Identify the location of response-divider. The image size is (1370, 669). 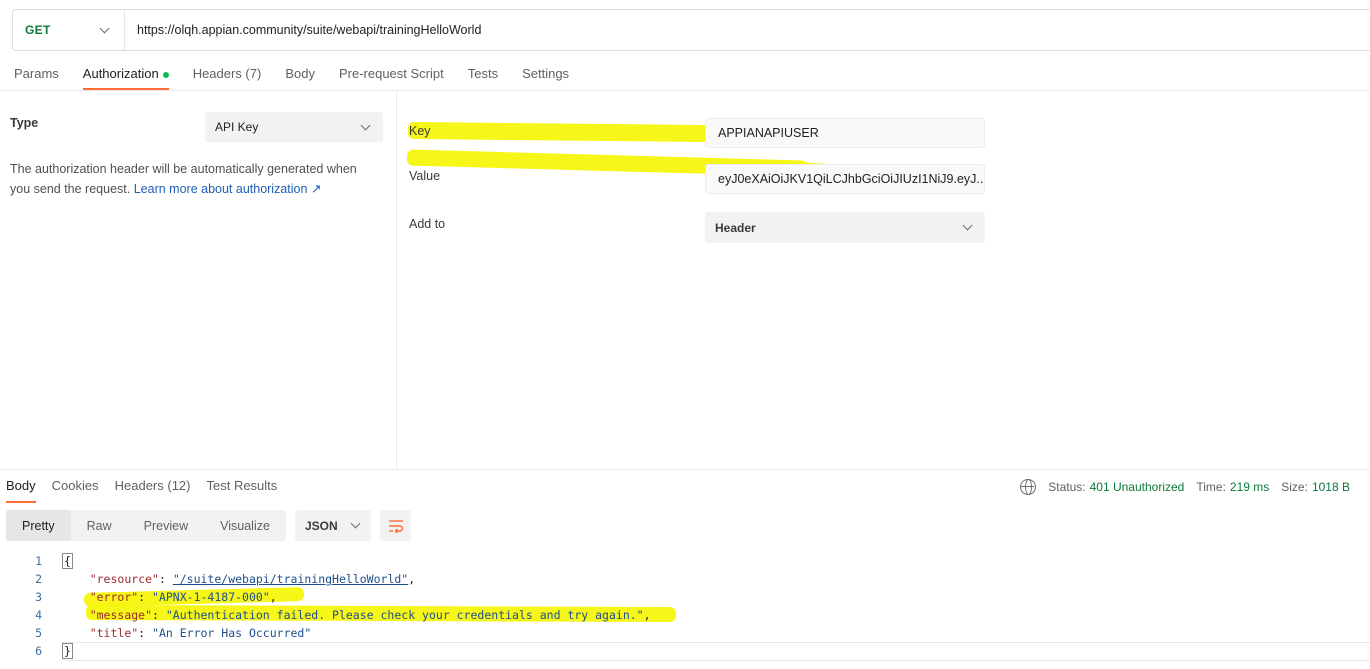
(685, 469).